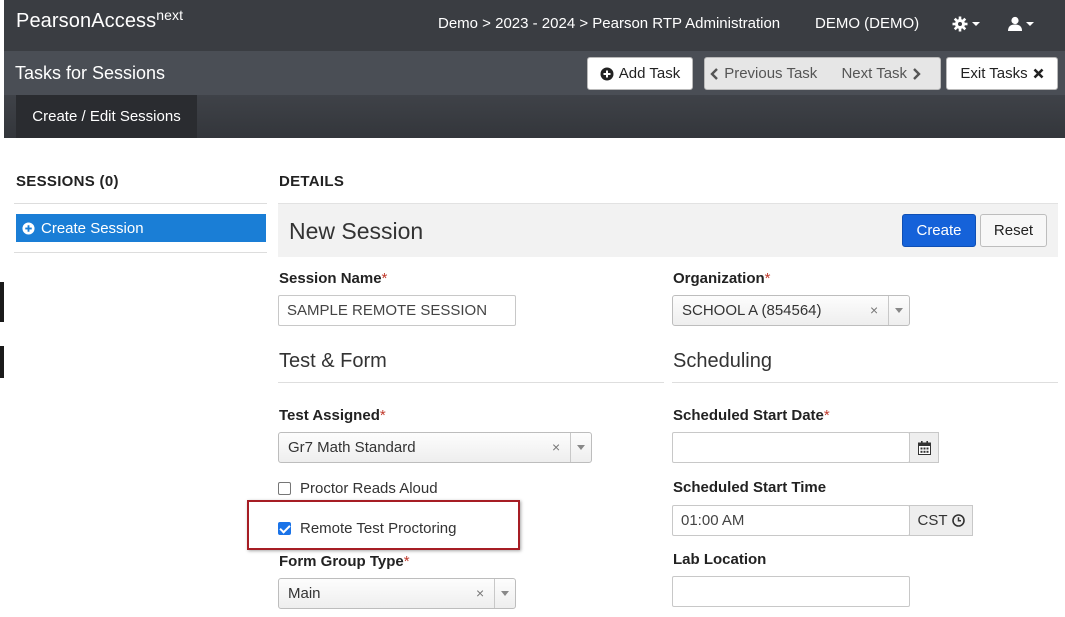 This screenshot has width=1065, height=617. What do you see at coordinates (960, 24) in the screenshot?
I see `gear-icon` at bounding box center [960, 24].